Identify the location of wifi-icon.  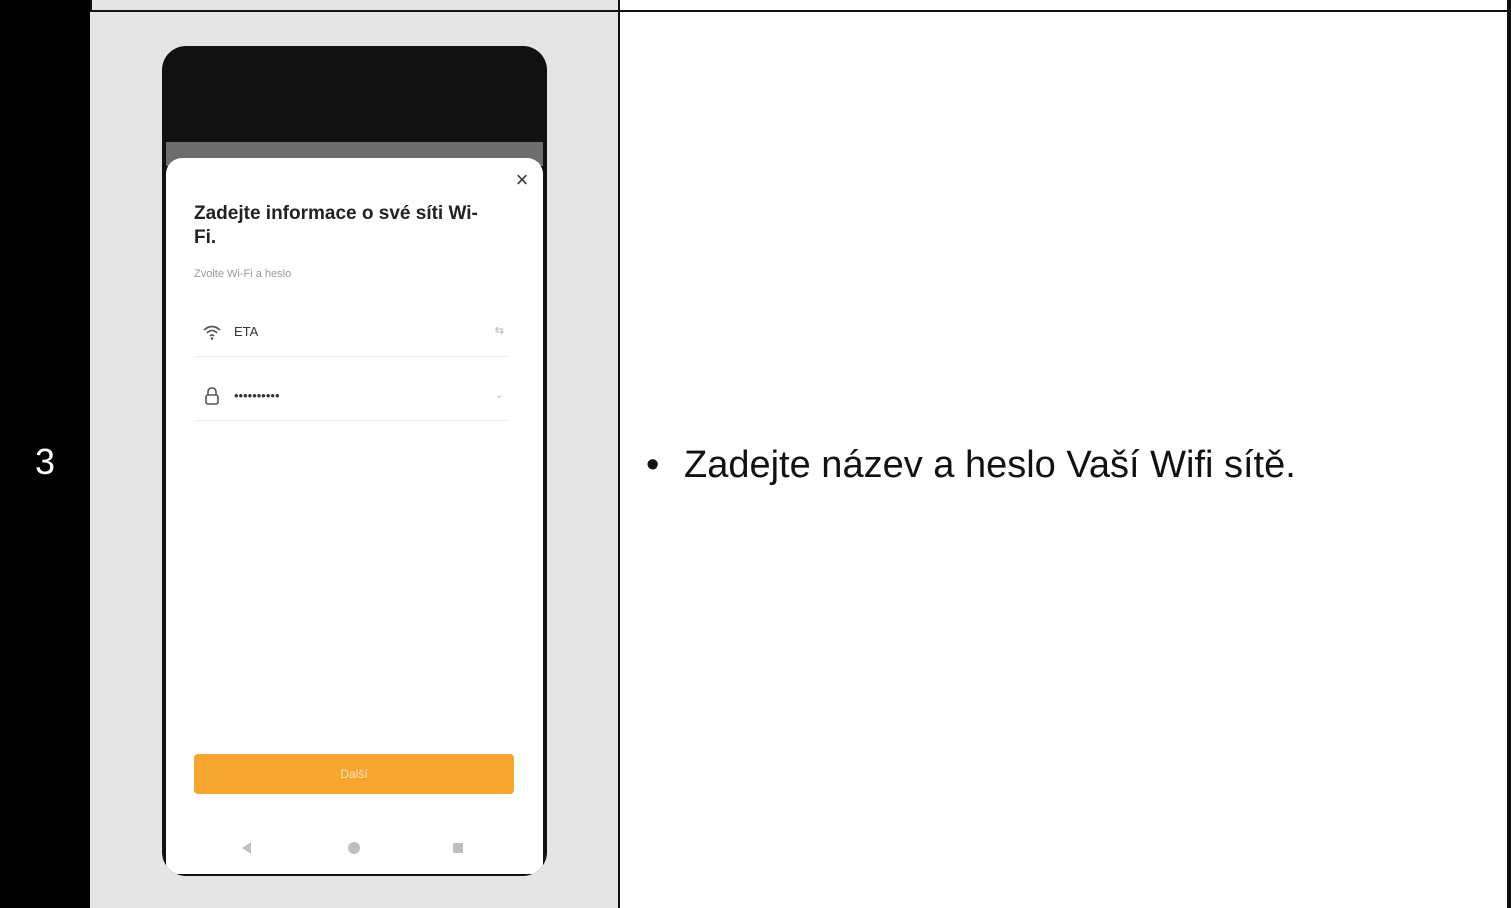
(212, 332).